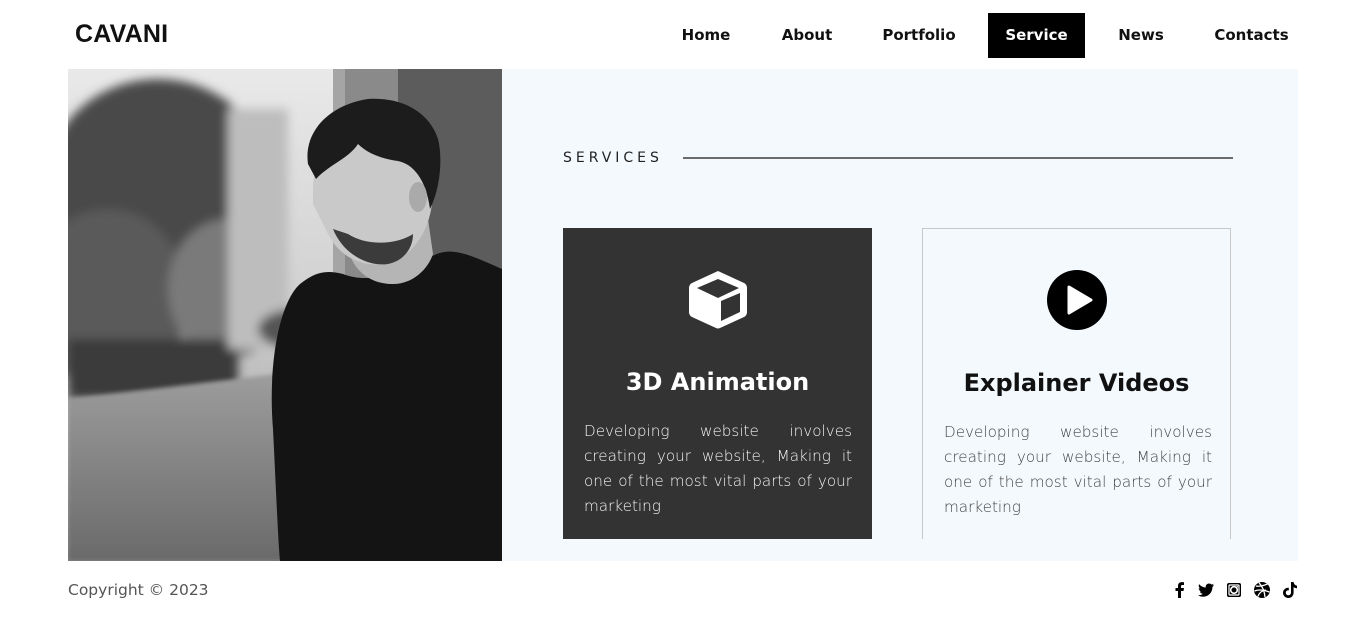 The image size is (1366, 626). What do you see at coordinates (1290, 590) in the screenshot?
I see `tiktok-icon` at bounding box center [1290, 590].